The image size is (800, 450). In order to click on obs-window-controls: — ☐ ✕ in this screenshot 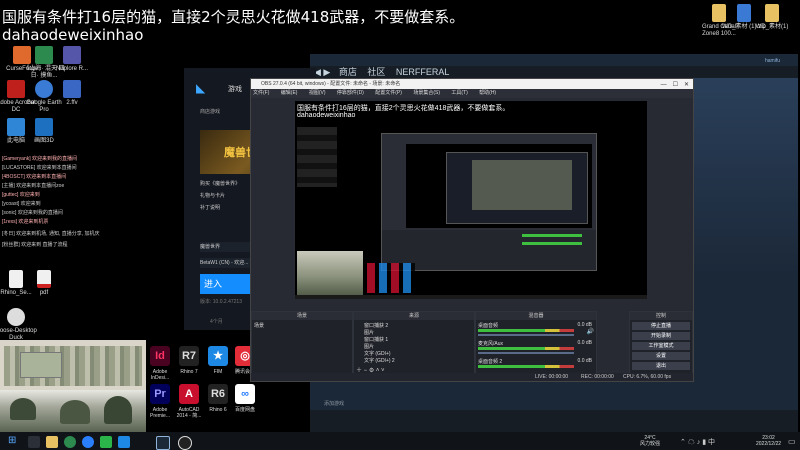, I will do `click(675, 83)`.